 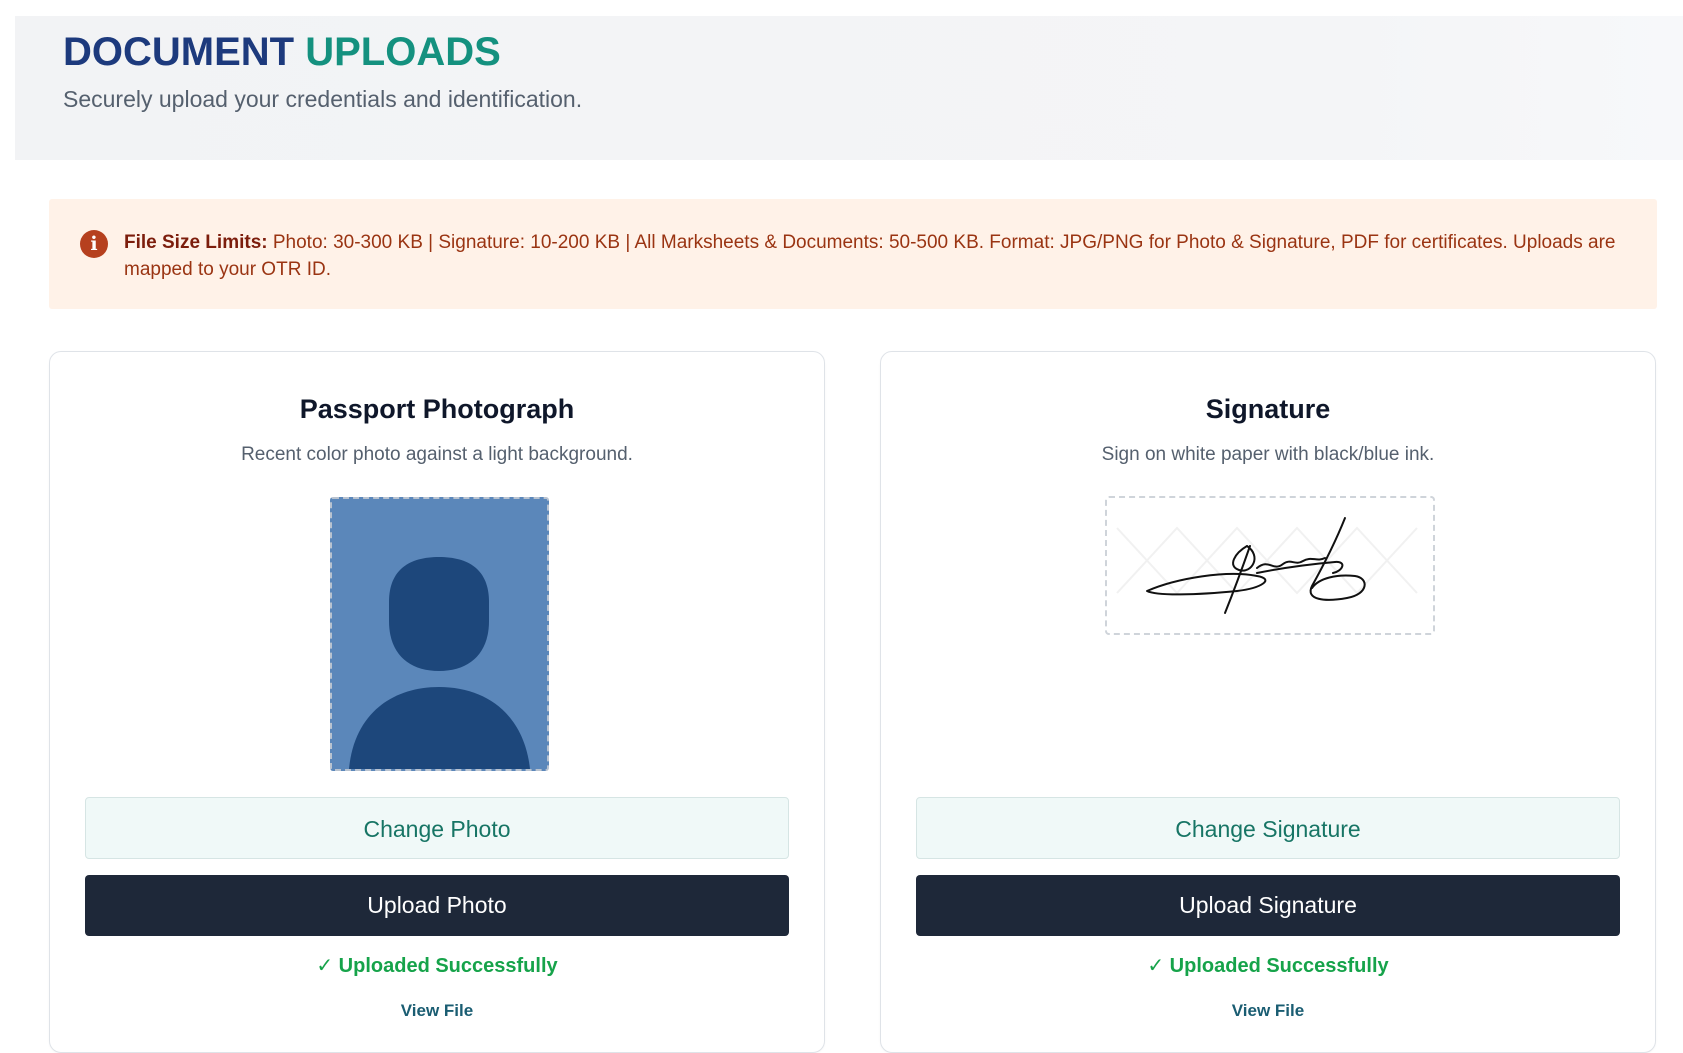 What do you see at coordinates (1267, 565) in the screenshot?
I see `signature-image` at bounding box center [1267, 565].